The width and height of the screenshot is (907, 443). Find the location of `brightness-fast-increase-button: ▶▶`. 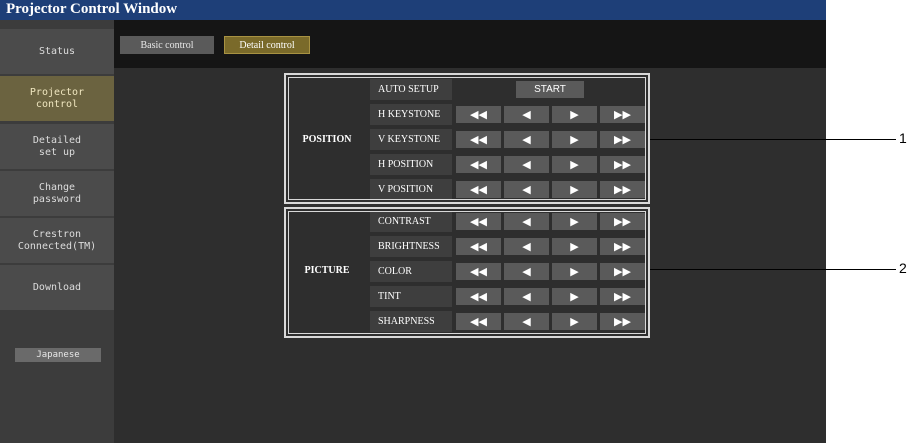

brightness-fast-increase-button: ▶▶ is located at coordinates (622, 246).